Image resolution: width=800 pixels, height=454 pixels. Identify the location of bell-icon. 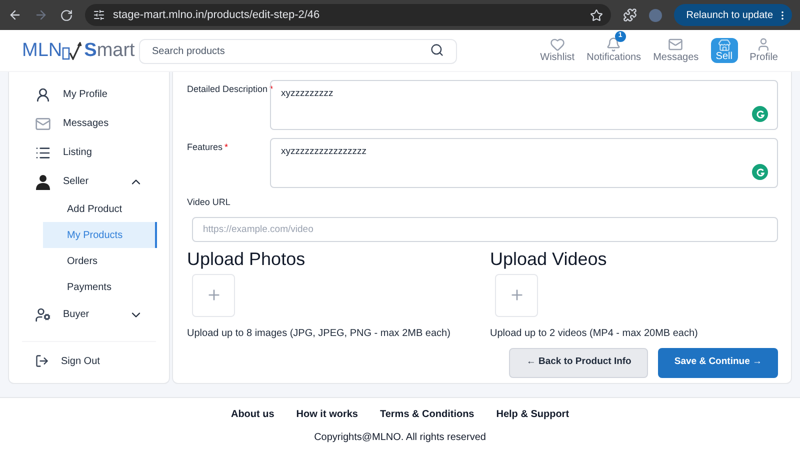
(614, 44).